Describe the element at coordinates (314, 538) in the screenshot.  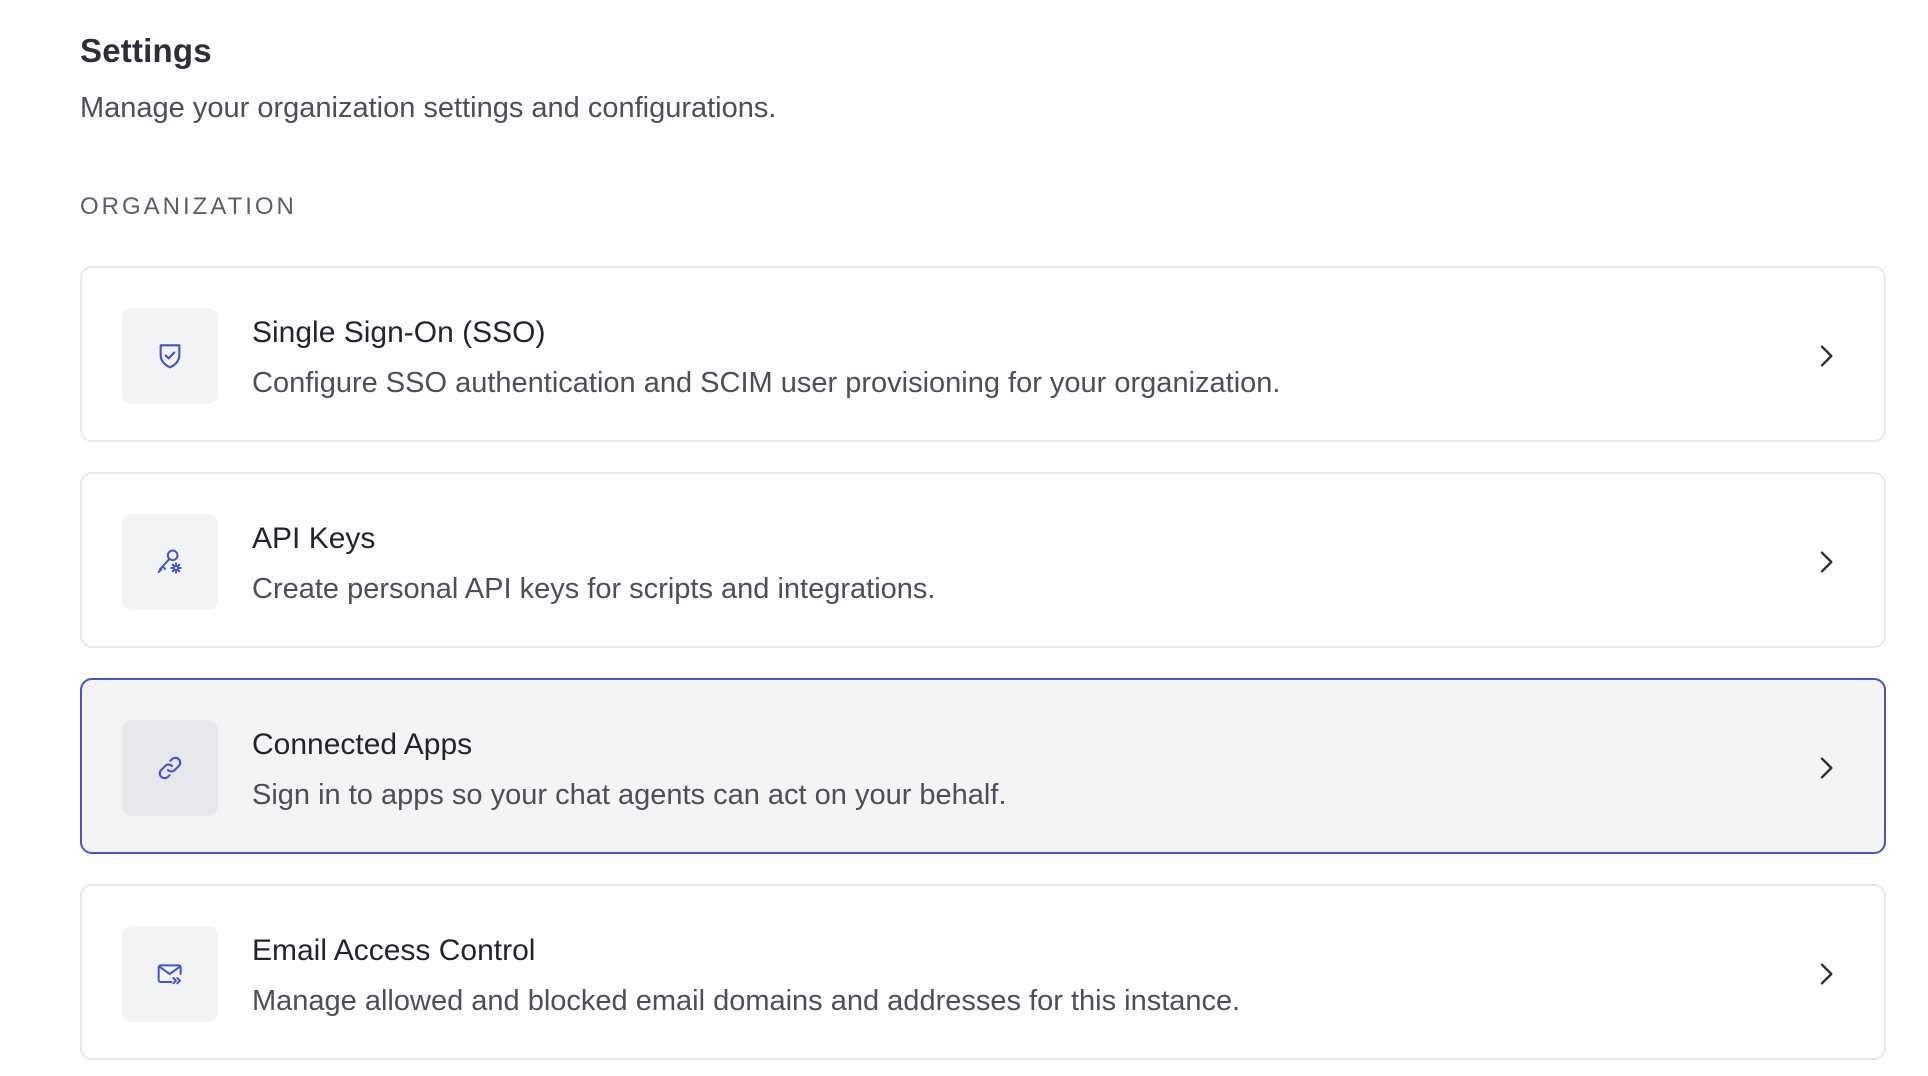
I see `card-title: API Keys` at that location.